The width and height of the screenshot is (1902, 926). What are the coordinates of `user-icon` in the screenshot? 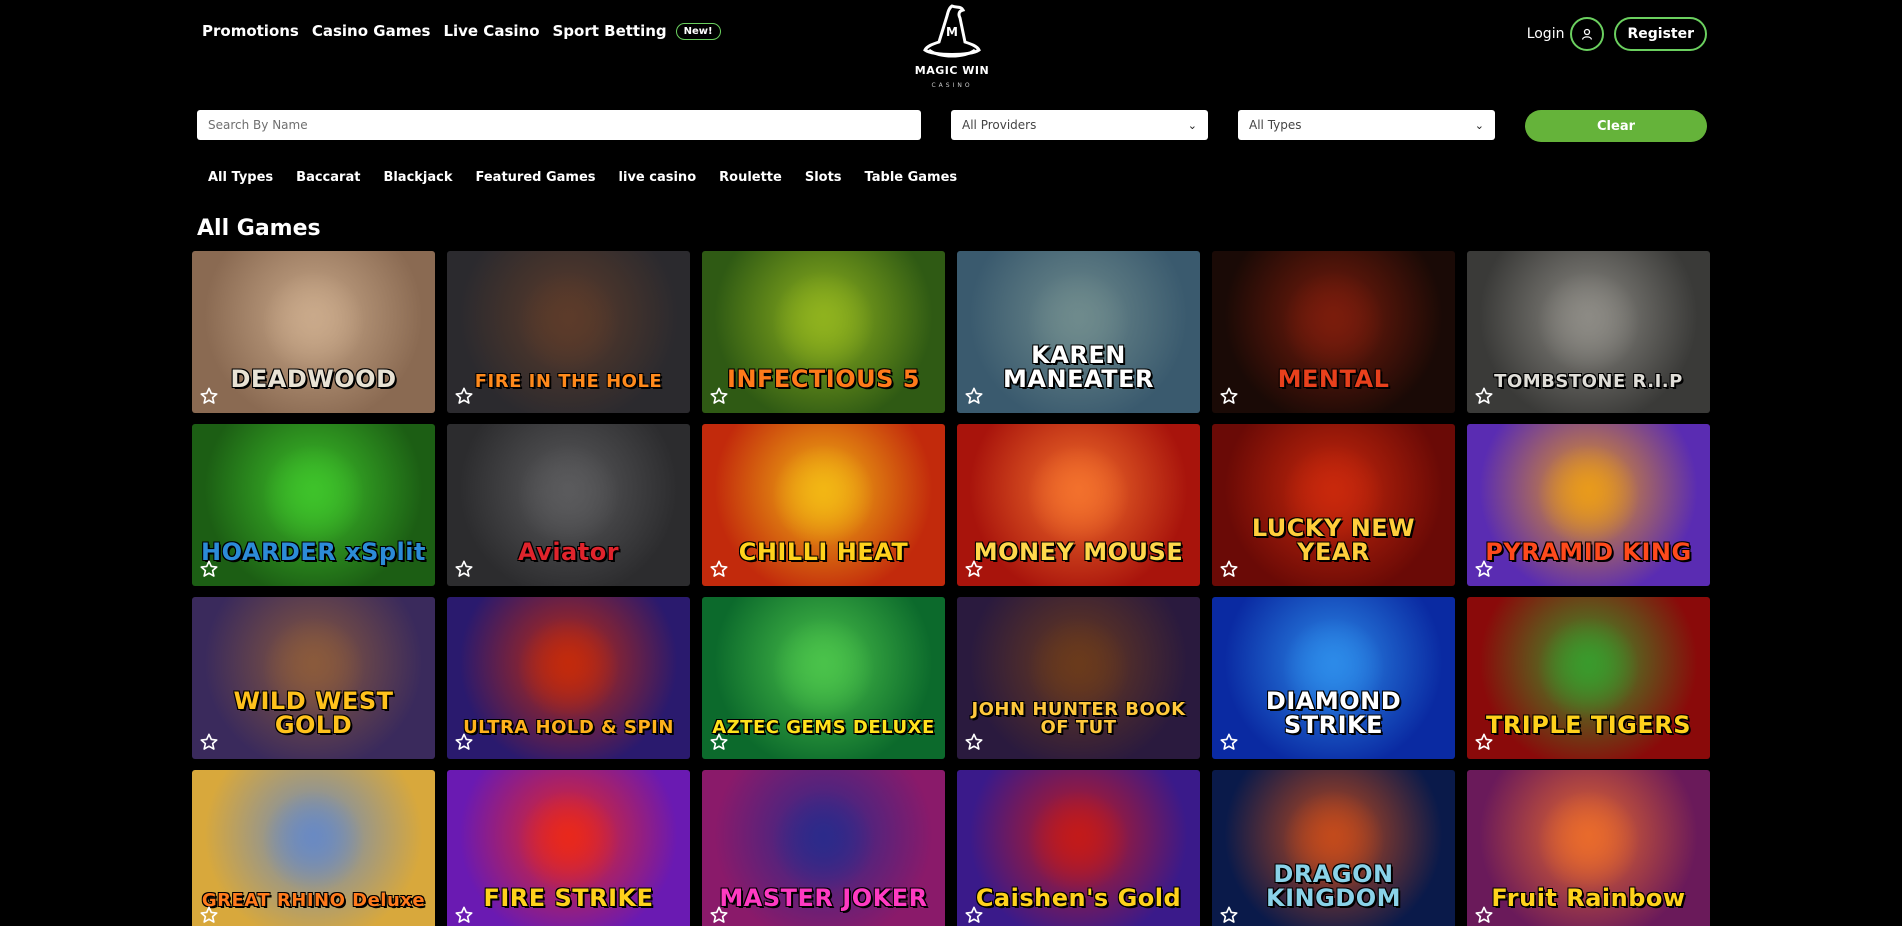 It's located at (1587, 34).